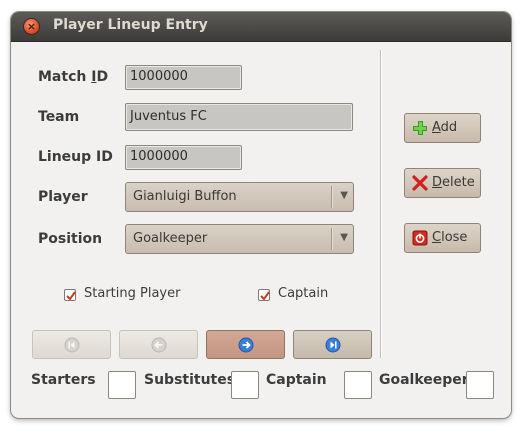 Image resolution: width=527 pixels, height=436 pixels. Describe the element at coordinates (130, 25) in the screenshot. I see `window-title: Player Lineup Entry` at that location.